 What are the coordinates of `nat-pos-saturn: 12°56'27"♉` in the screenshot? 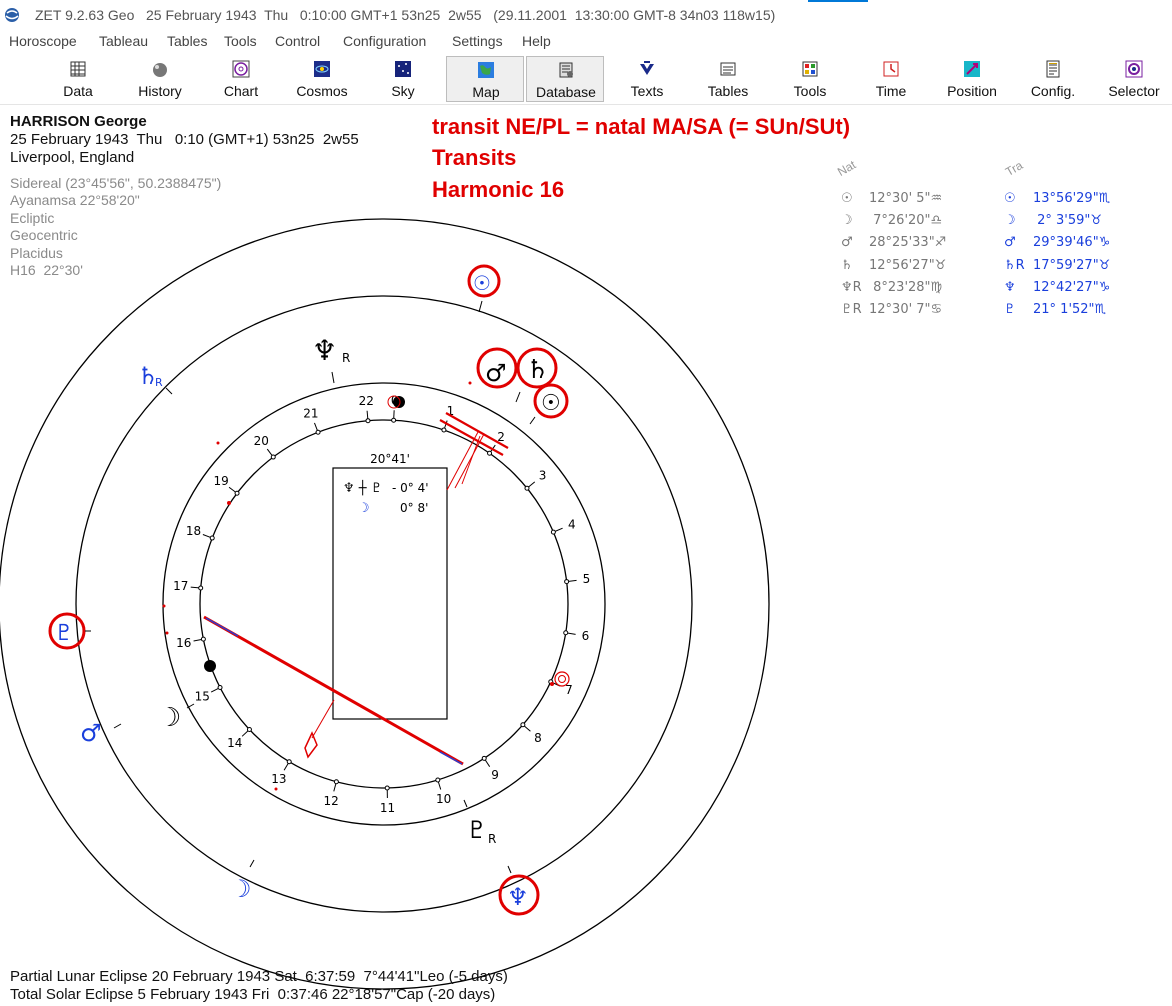 It's located at (908, 265).